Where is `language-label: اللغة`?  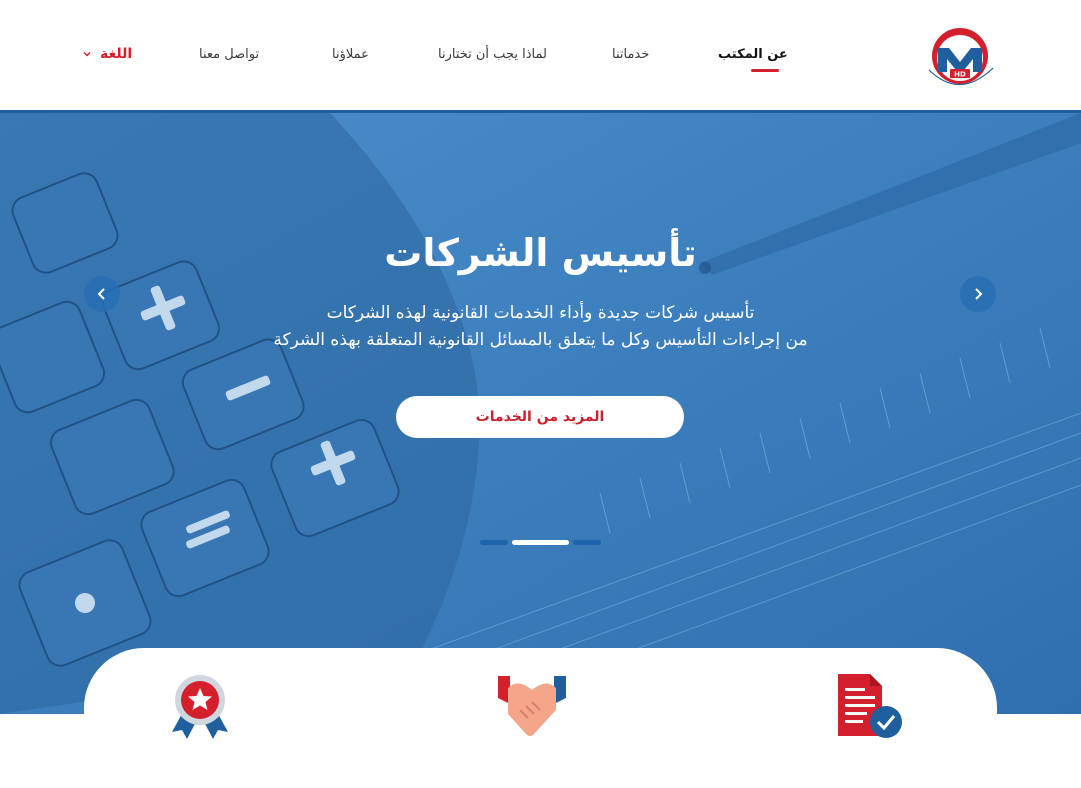 language-label: اللغة is located at coordinates (116, 54).